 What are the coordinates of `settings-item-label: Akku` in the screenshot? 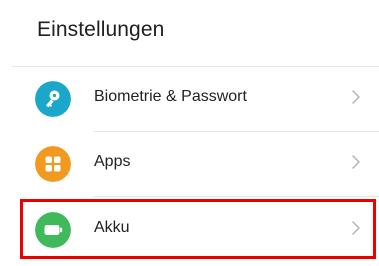 It's located at (112, 227).